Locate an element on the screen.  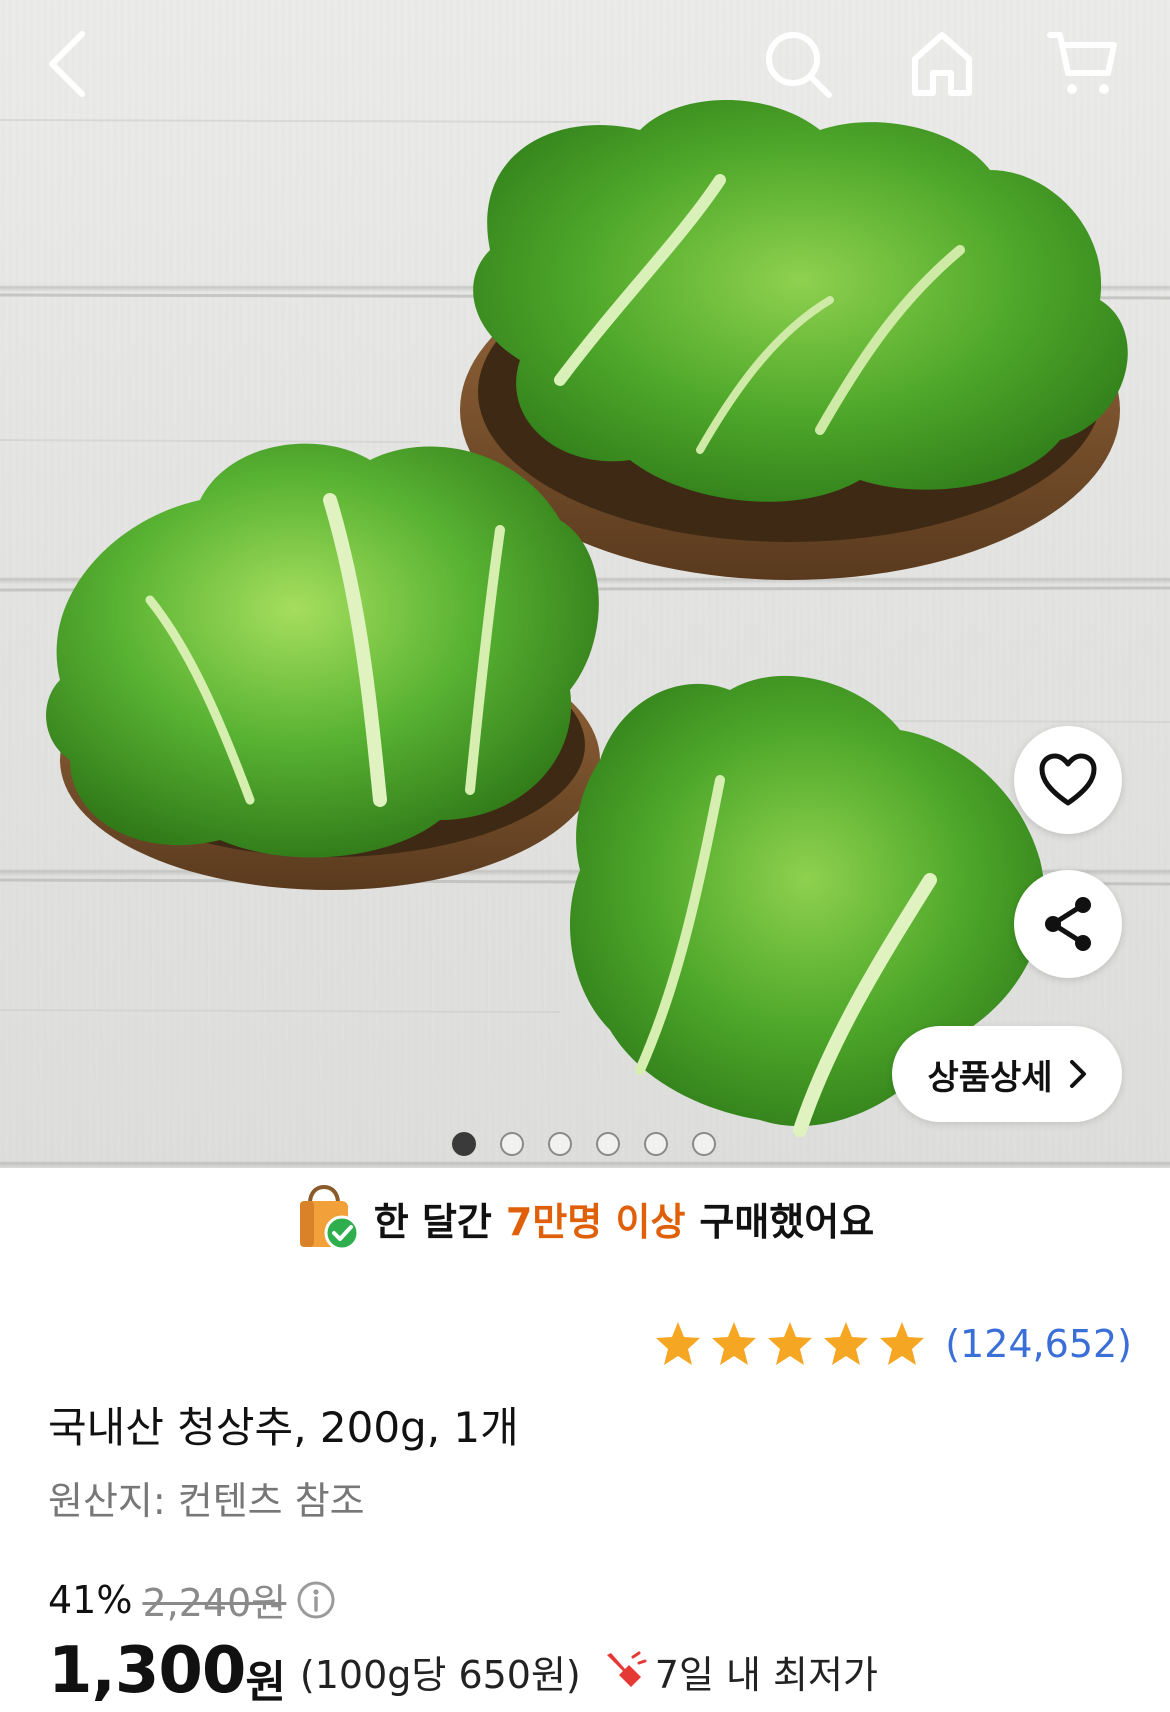
info-icon is located at coordinates (316, 1600).